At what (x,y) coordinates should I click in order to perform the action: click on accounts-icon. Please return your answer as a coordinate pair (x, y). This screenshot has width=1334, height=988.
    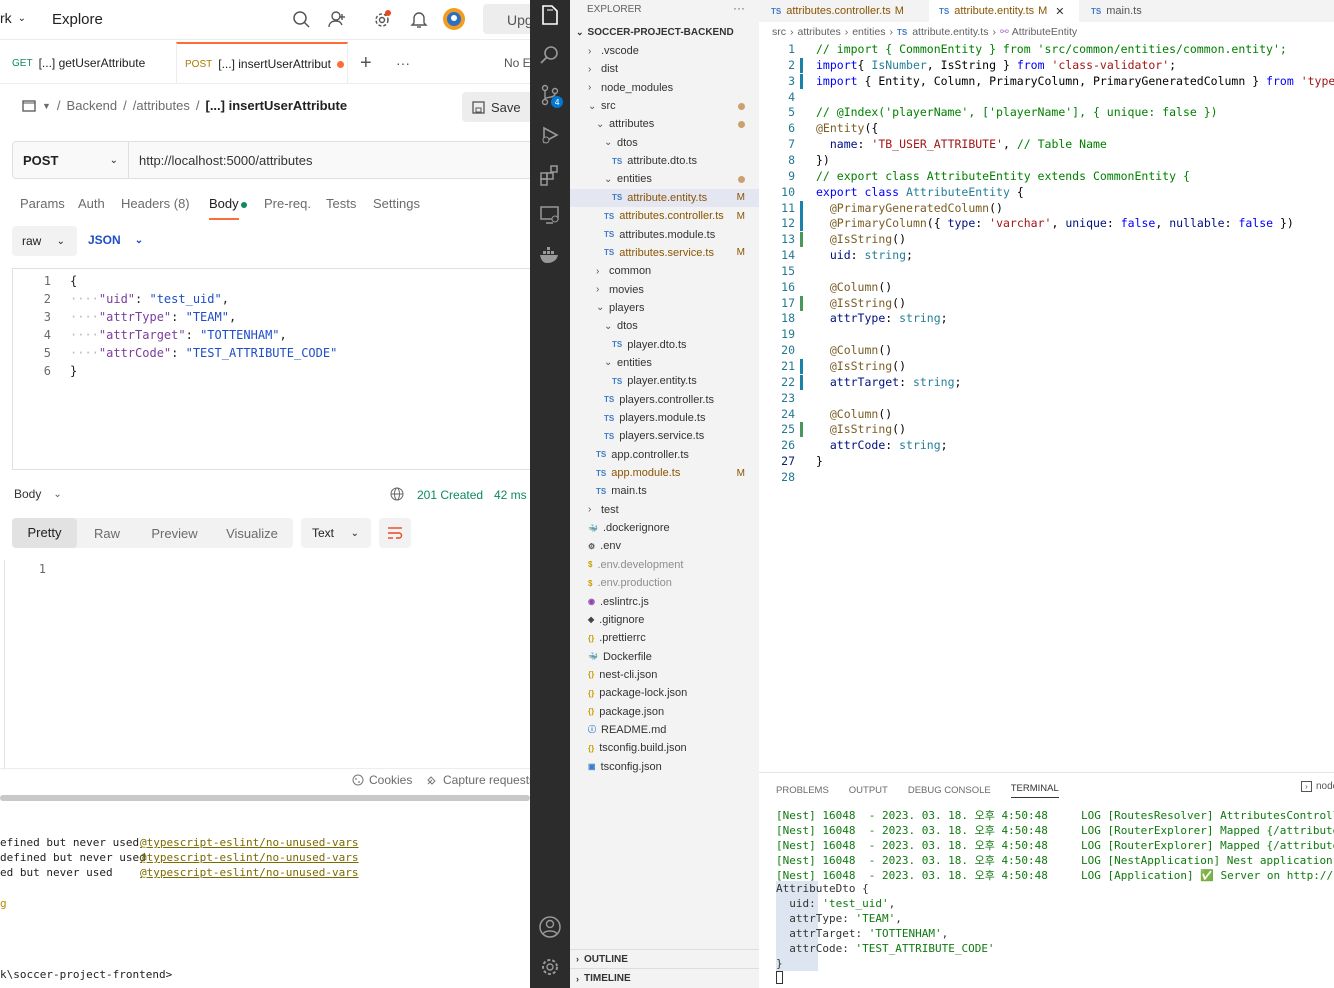
    Looking at the image, I should click on (550, 927).